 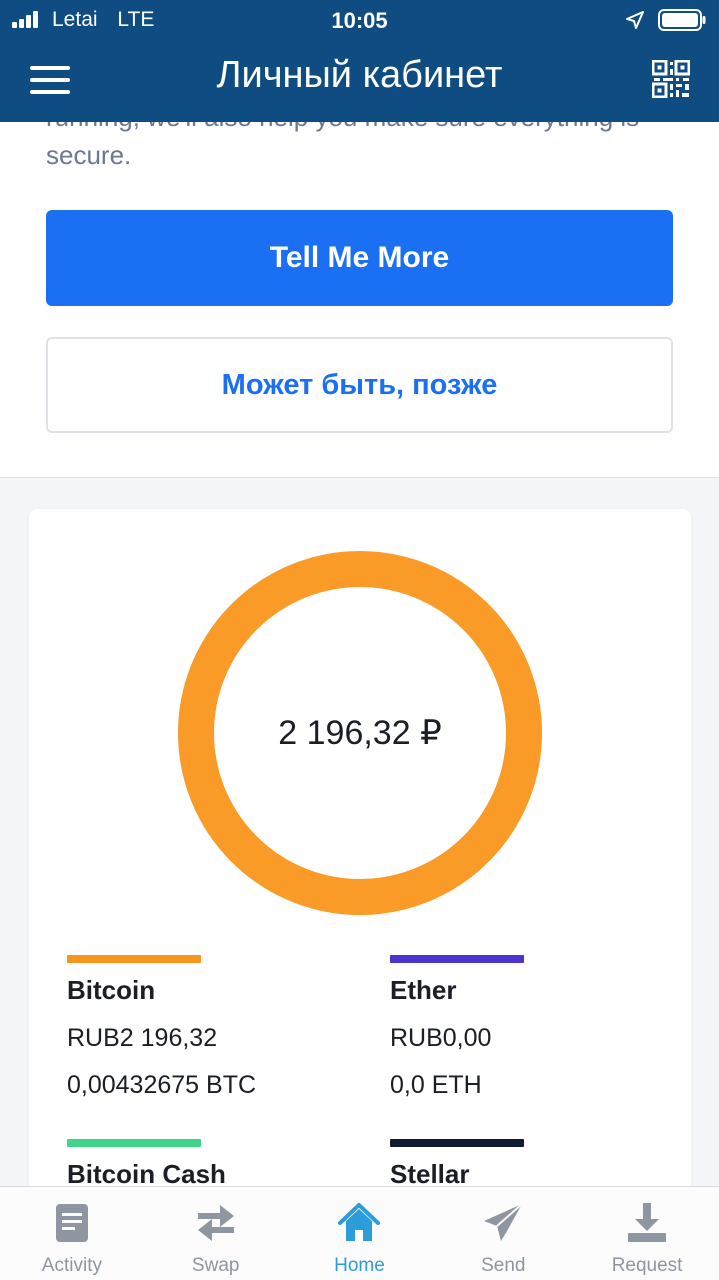 What do you see at coordinates (359, 75) in the screenshot?
I see `page-title: Личный кабинет` at bounding box center [359, 75].